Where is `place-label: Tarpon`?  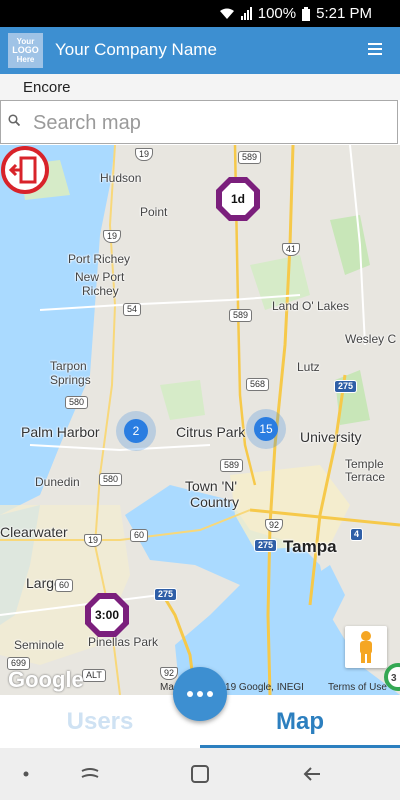
place-label: Tarpon is located at coordinates (68, 366).